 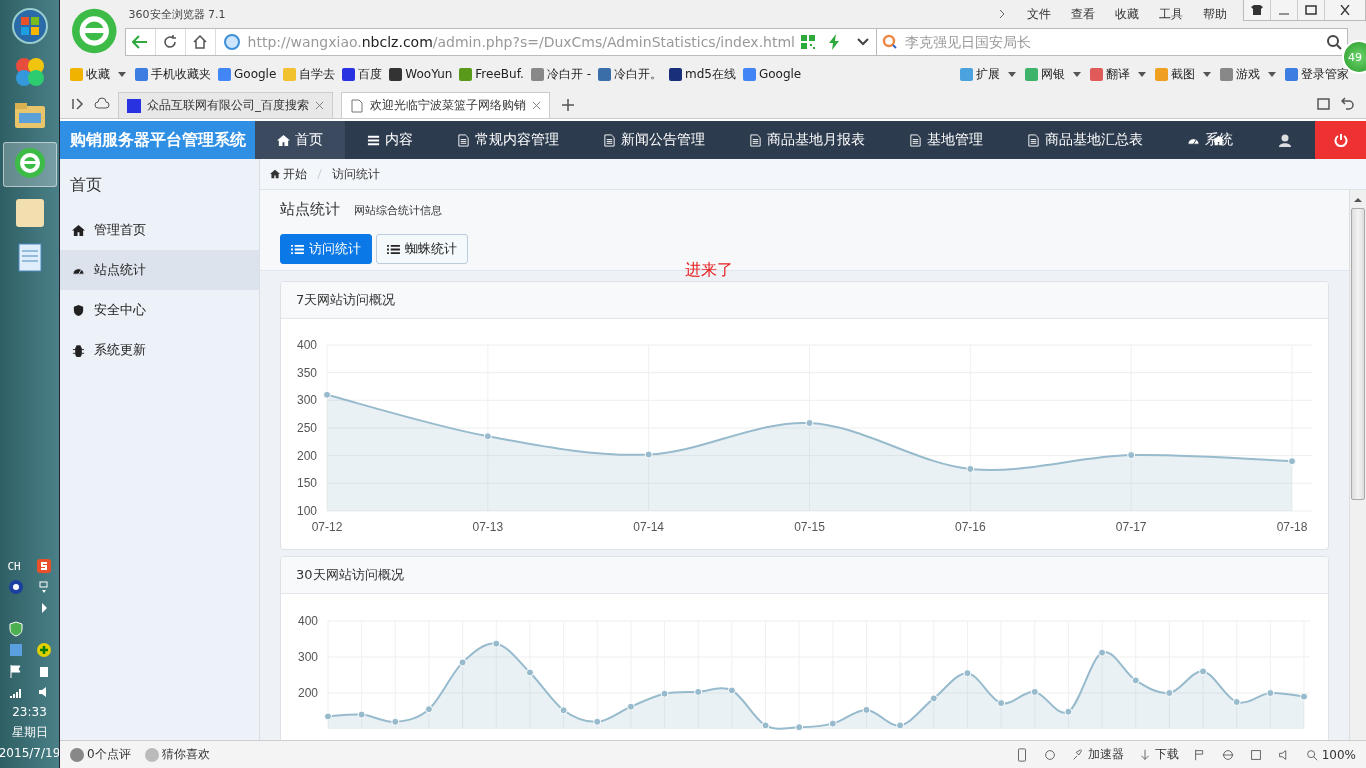 What do you see at coordinates (834, 42) in the screenshot?
I see `lightning-icon` at bounding box center [834, 42].